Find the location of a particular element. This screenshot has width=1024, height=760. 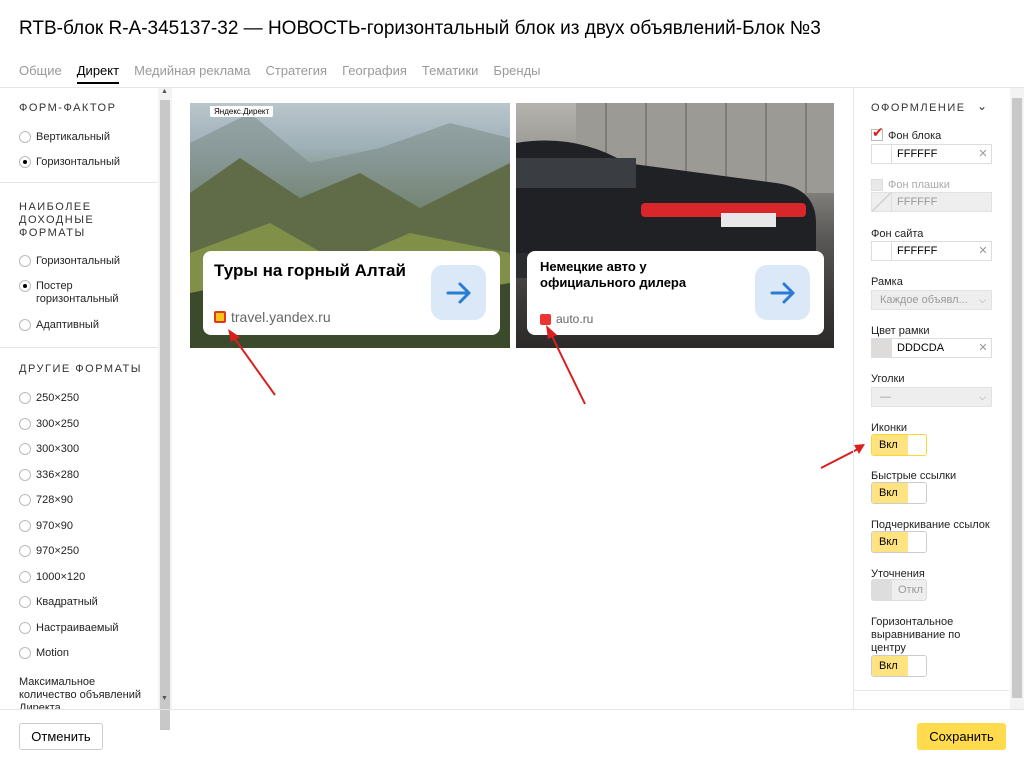

radio-format-1000x120: 1000×120 is located at coordinates (52, 577).